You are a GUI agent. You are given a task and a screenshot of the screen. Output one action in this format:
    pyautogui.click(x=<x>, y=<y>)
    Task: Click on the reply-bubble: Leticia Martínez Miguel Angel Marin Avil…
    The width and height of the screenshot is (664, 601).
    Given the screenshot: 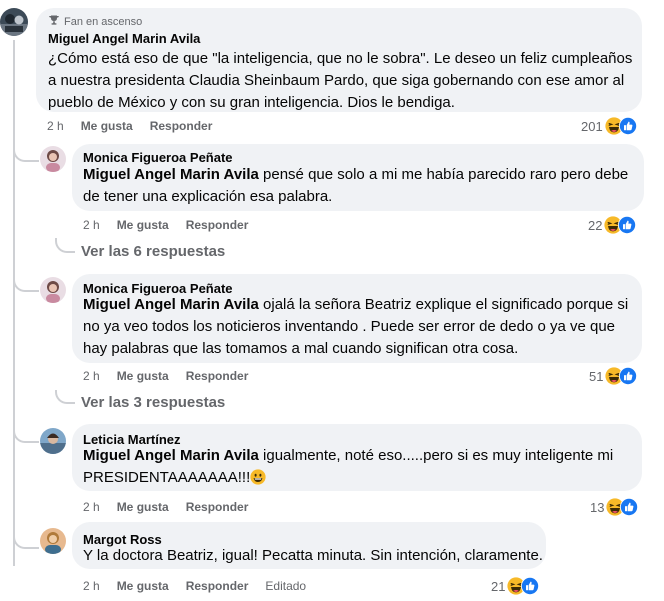 What is the action you would take?
    pyautogui.click(x=357, y=457)
    